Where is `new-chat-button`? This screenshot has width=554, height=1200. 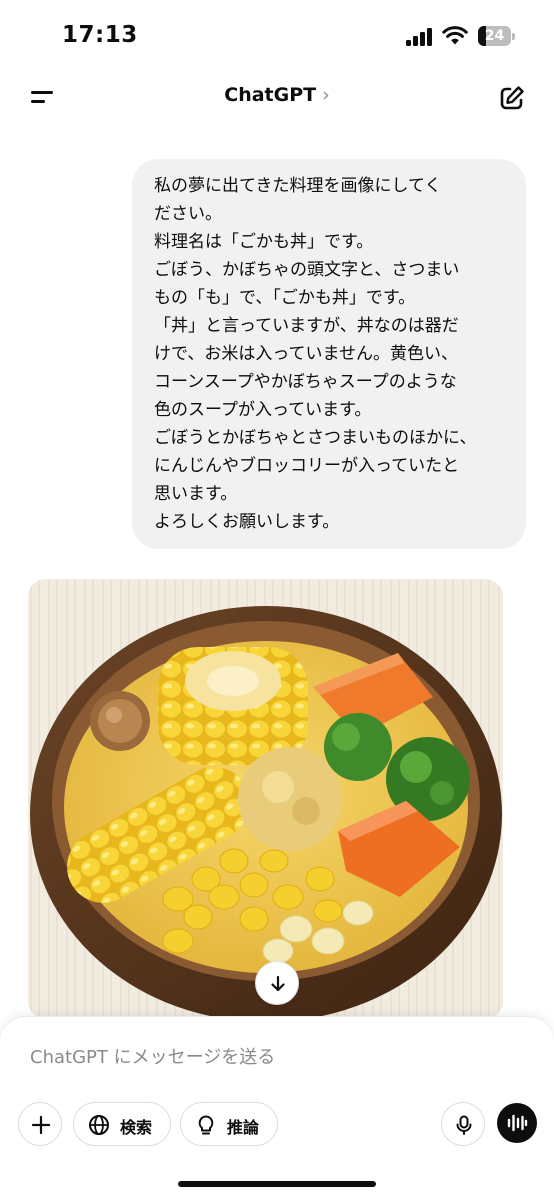 new-chat-button is located at coordinates (512, 98).